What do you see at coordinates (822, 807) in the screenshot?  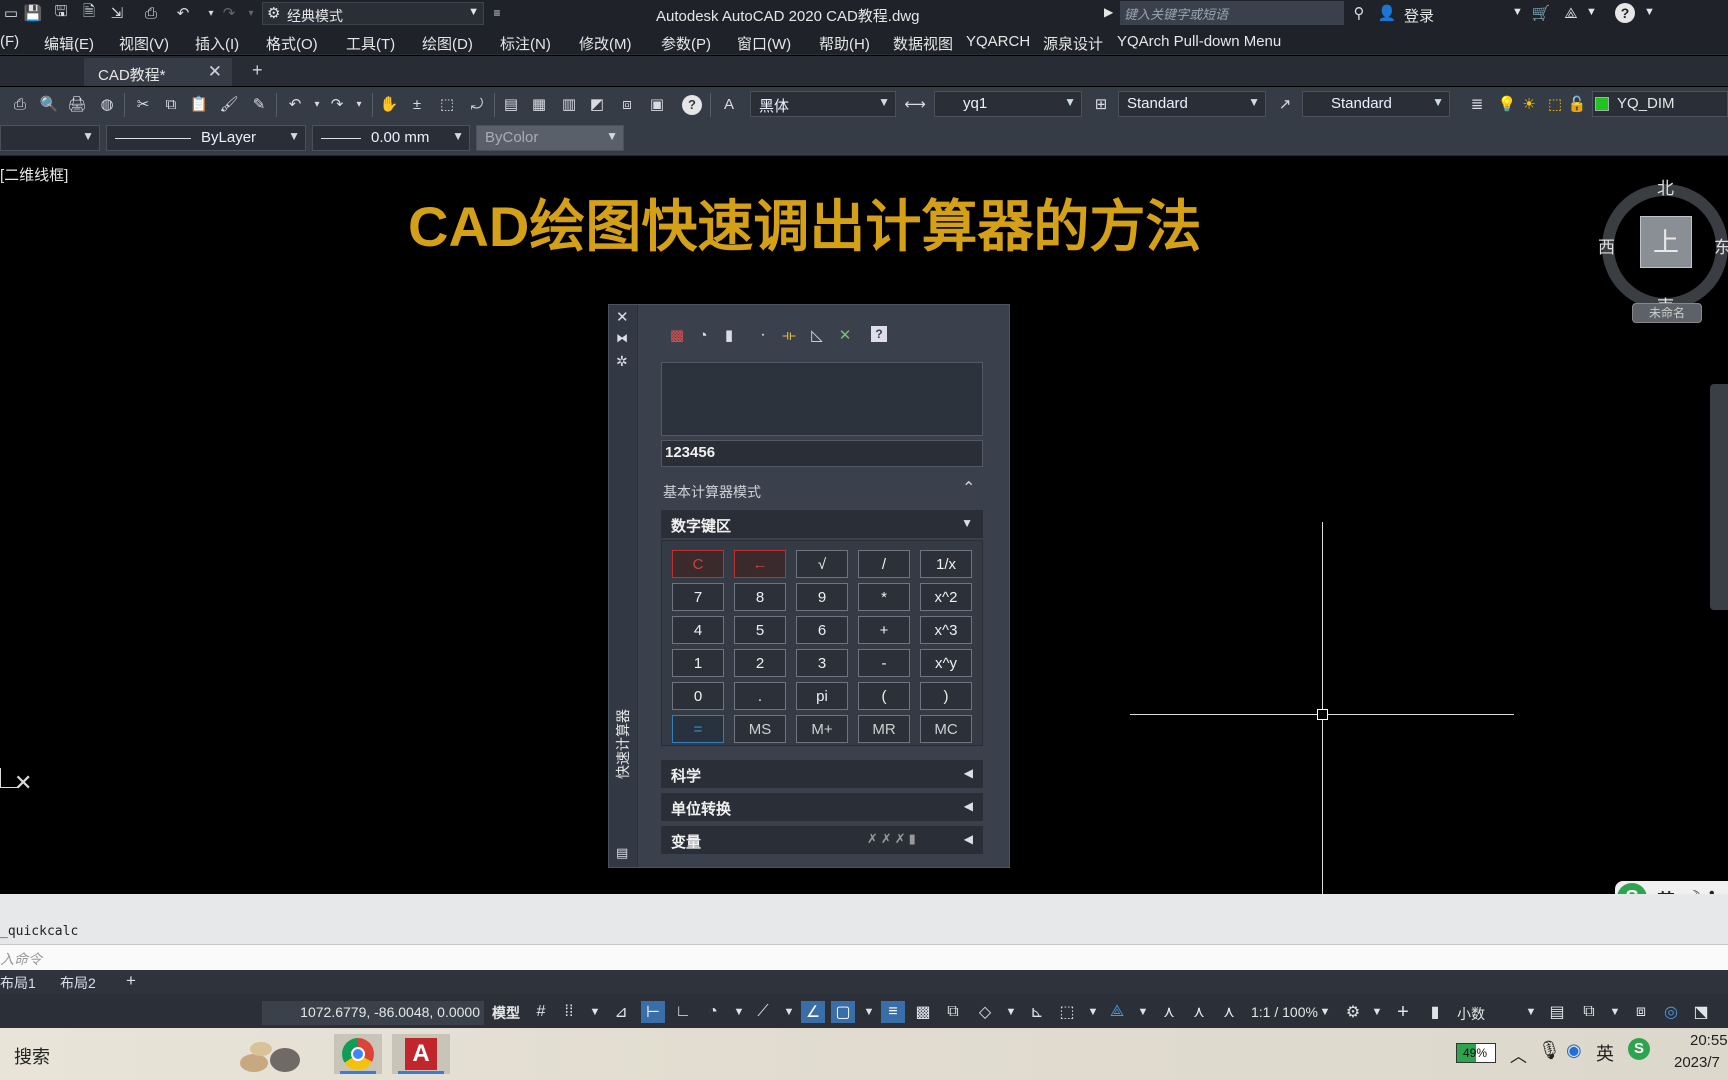 I see `section-unit-conversion: 单位转换 ◀` at bounding box center [822, 807].